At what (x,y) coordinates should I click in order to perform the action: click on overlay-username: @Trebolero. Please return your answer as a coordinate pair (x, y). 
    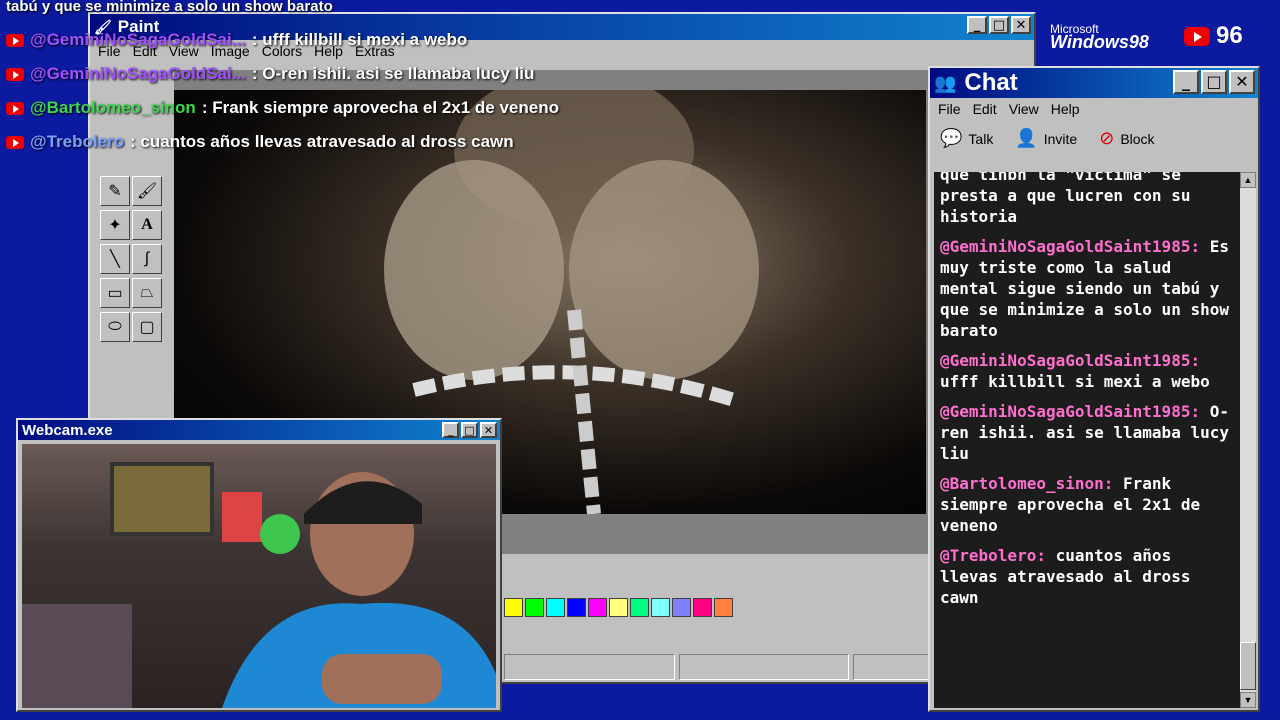
    Looking at the image, I should click on (77, 141).